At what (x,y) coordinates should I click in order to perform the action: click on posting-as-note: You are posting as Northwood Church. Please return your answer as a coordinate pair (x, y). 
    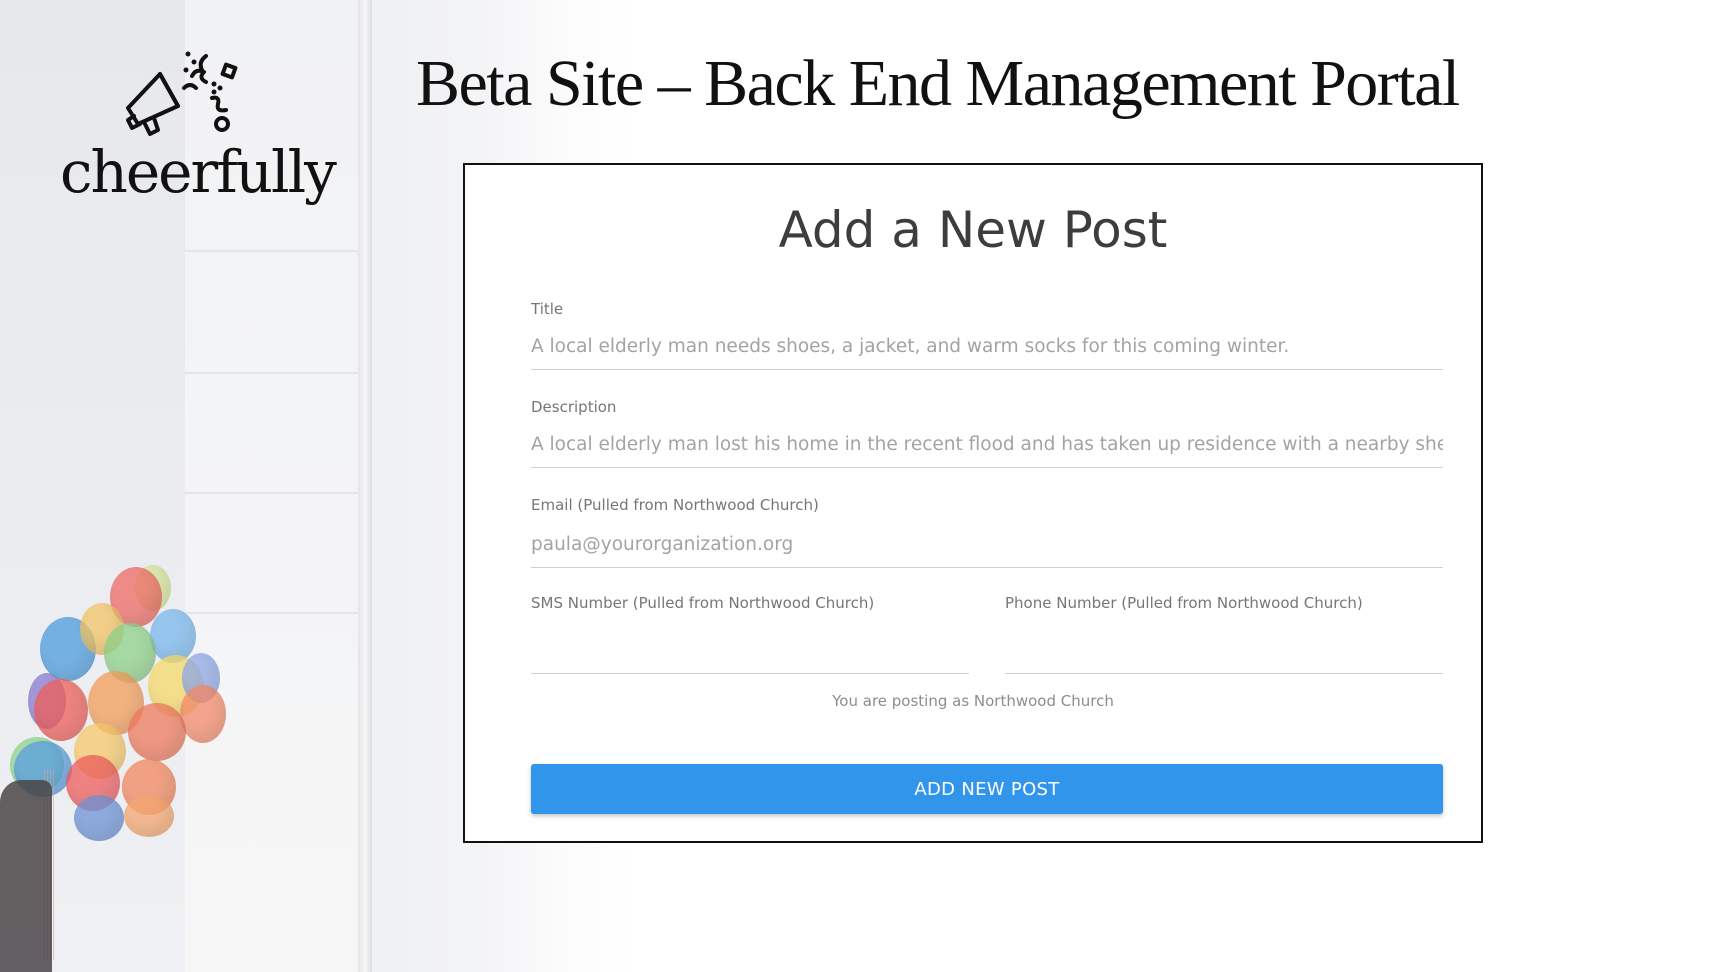
    Looking at the image, I should click on (973, 701).